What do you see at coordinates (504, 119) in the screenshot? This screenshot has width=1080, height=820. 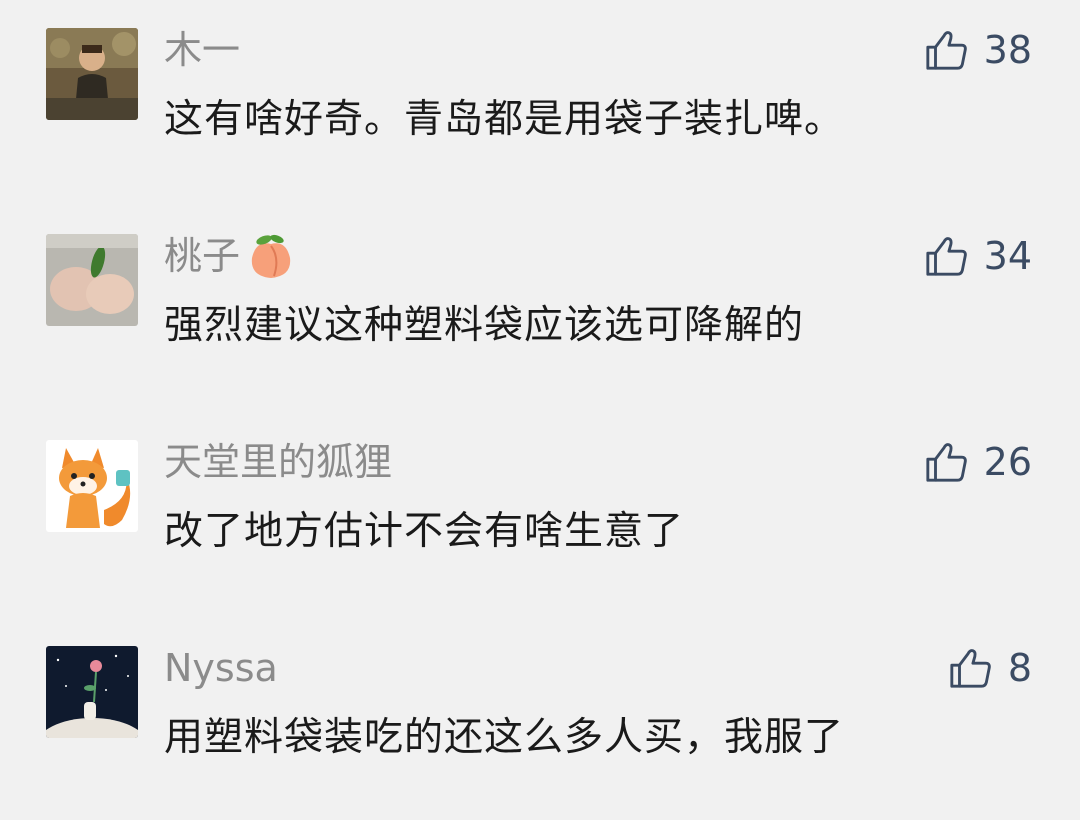 I see `comment-text: 这有啥好奇。青岛都是用袋子装扎啤。` at bounding box center [504, 119].